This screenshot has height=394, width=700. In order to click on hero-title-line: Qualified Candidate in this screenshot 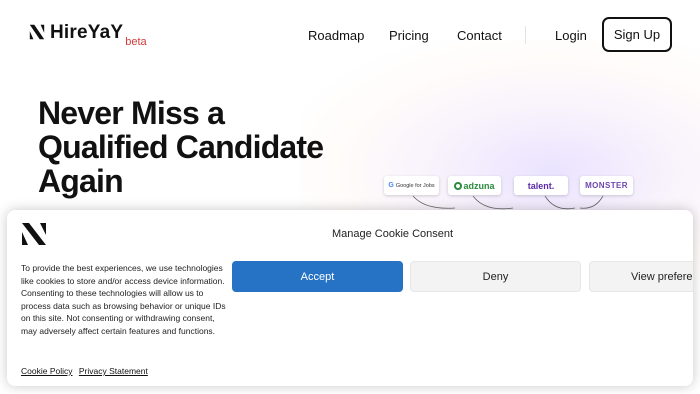, I will do `click(181, 147)`.